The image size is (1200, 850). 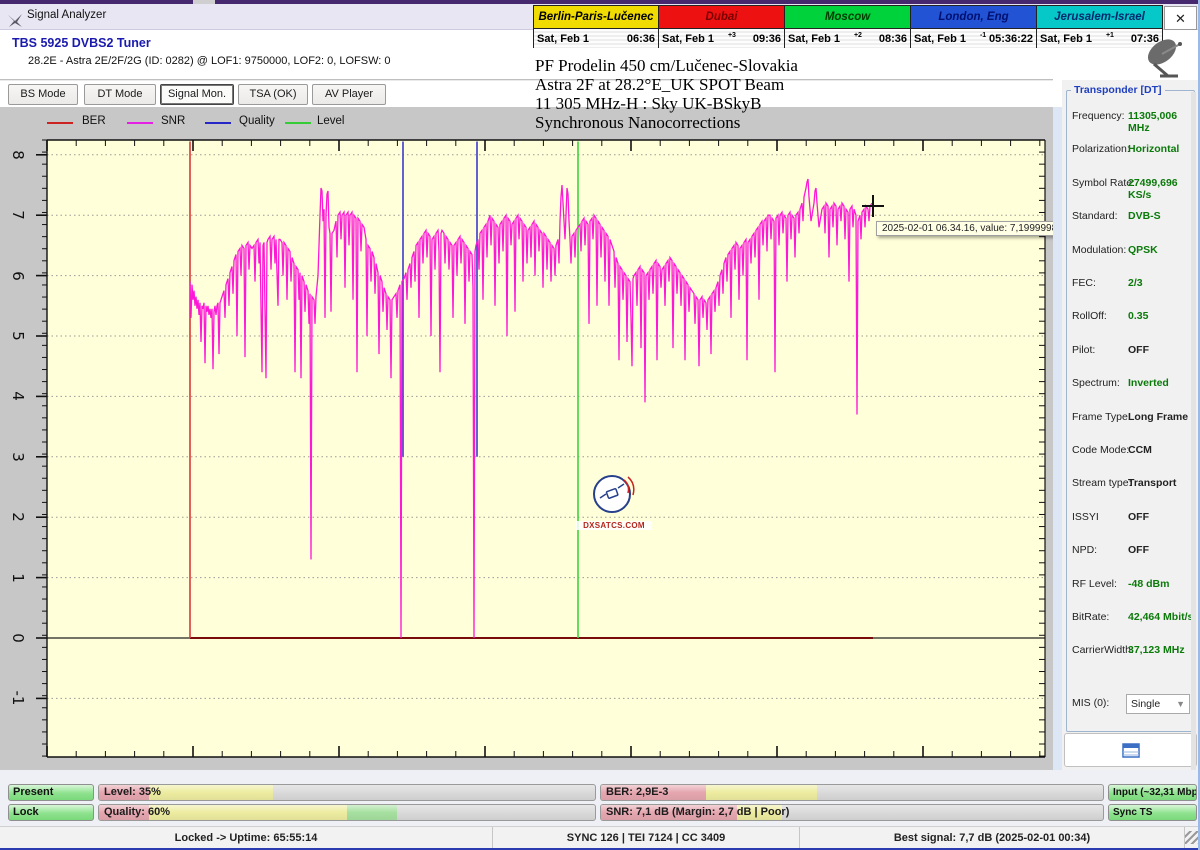 I want to click on meter-label: Quality: 60%, so click(x=137, y=812).